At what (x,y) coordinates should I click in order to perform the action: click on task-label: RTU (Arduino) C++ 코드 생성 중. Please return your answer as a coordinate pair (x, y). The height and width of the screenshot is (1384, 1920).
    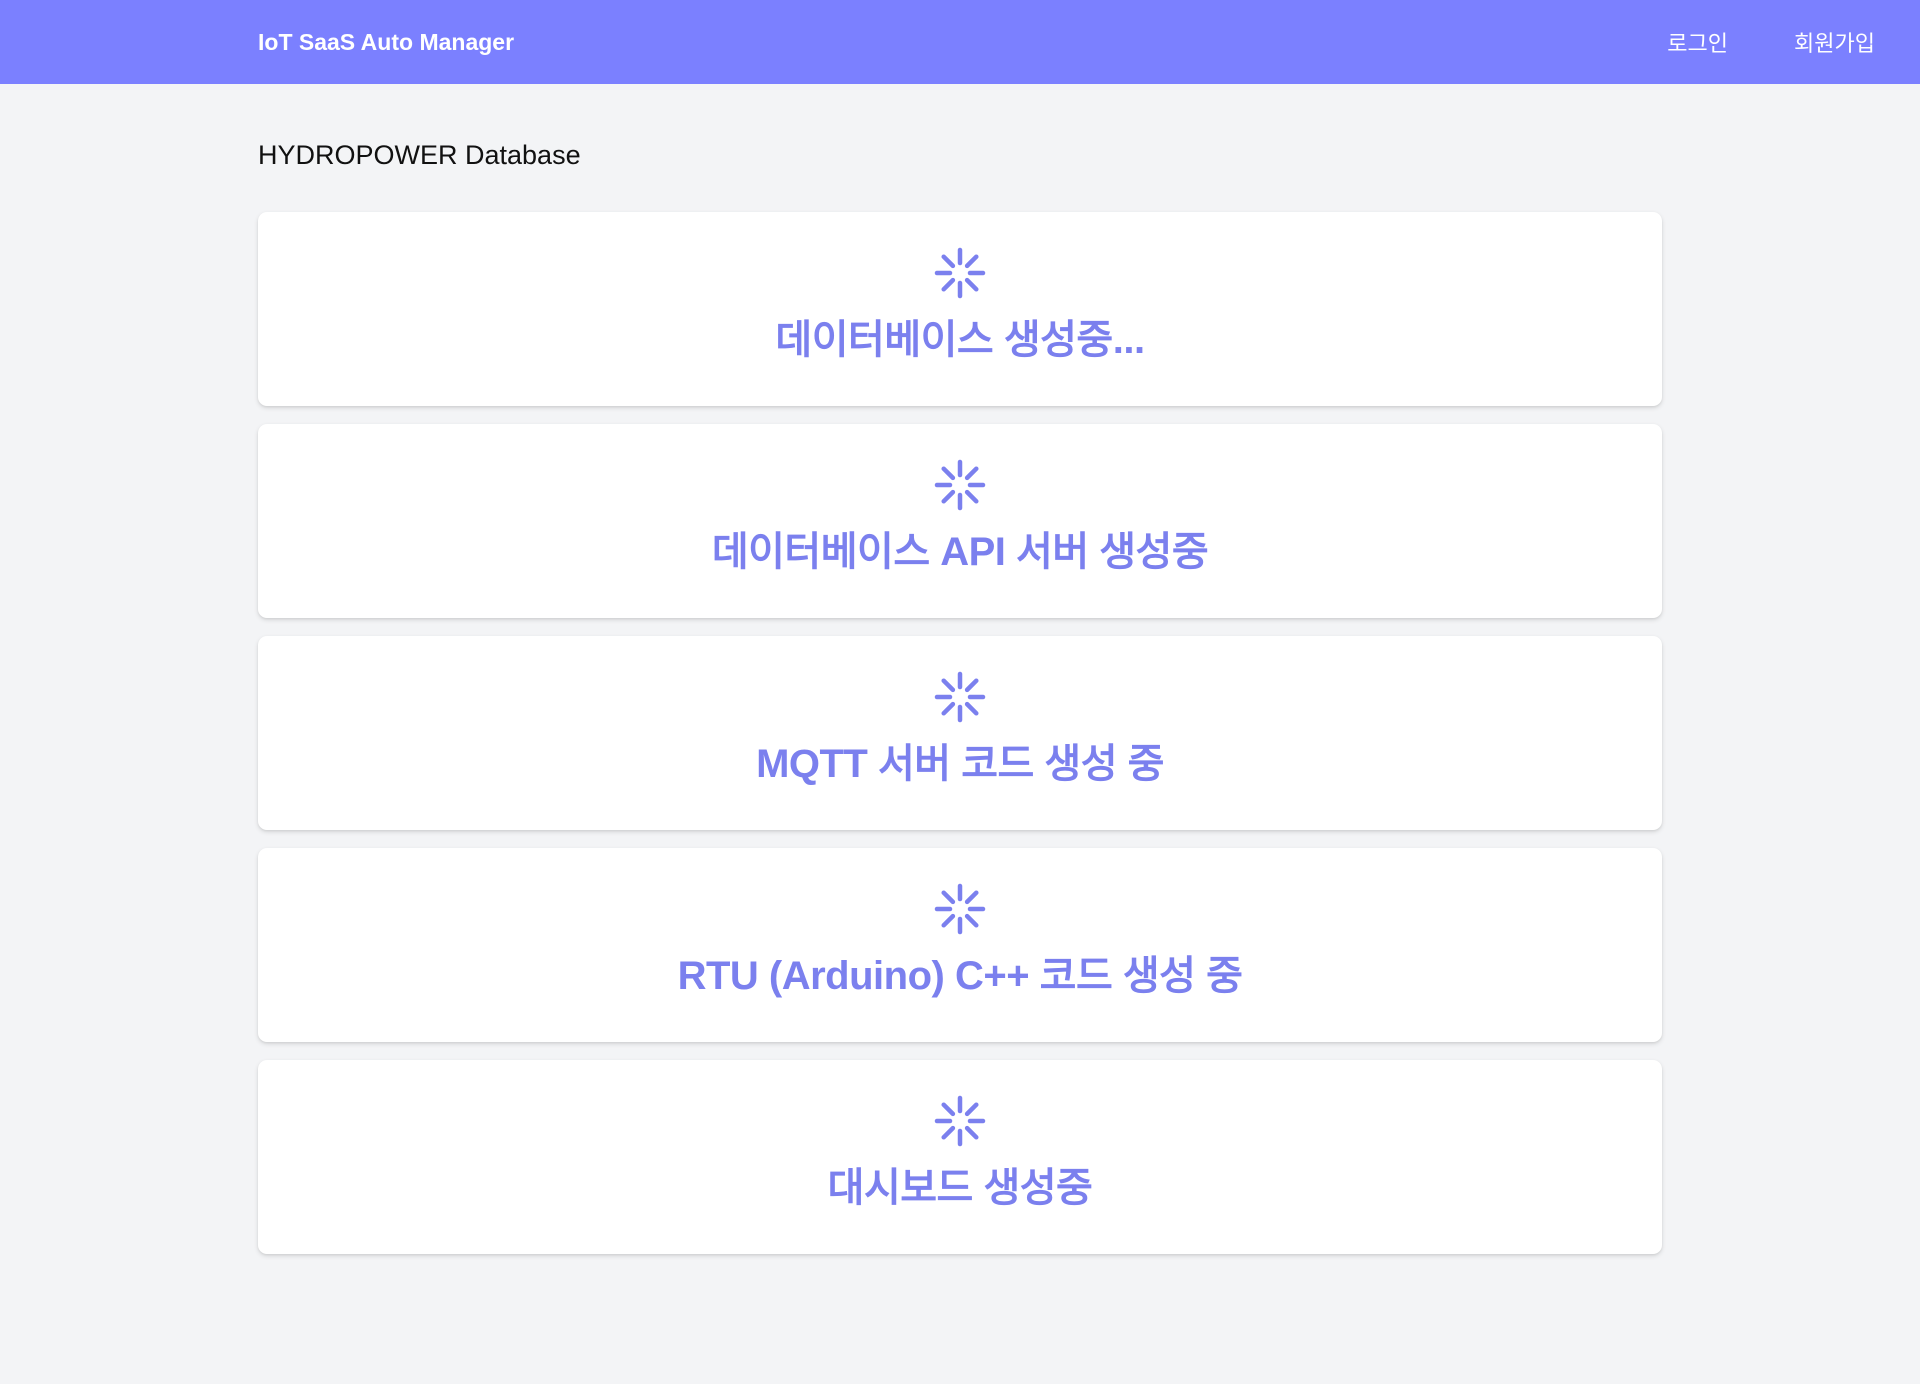
    Looking at the image, I should click on (960, 976).